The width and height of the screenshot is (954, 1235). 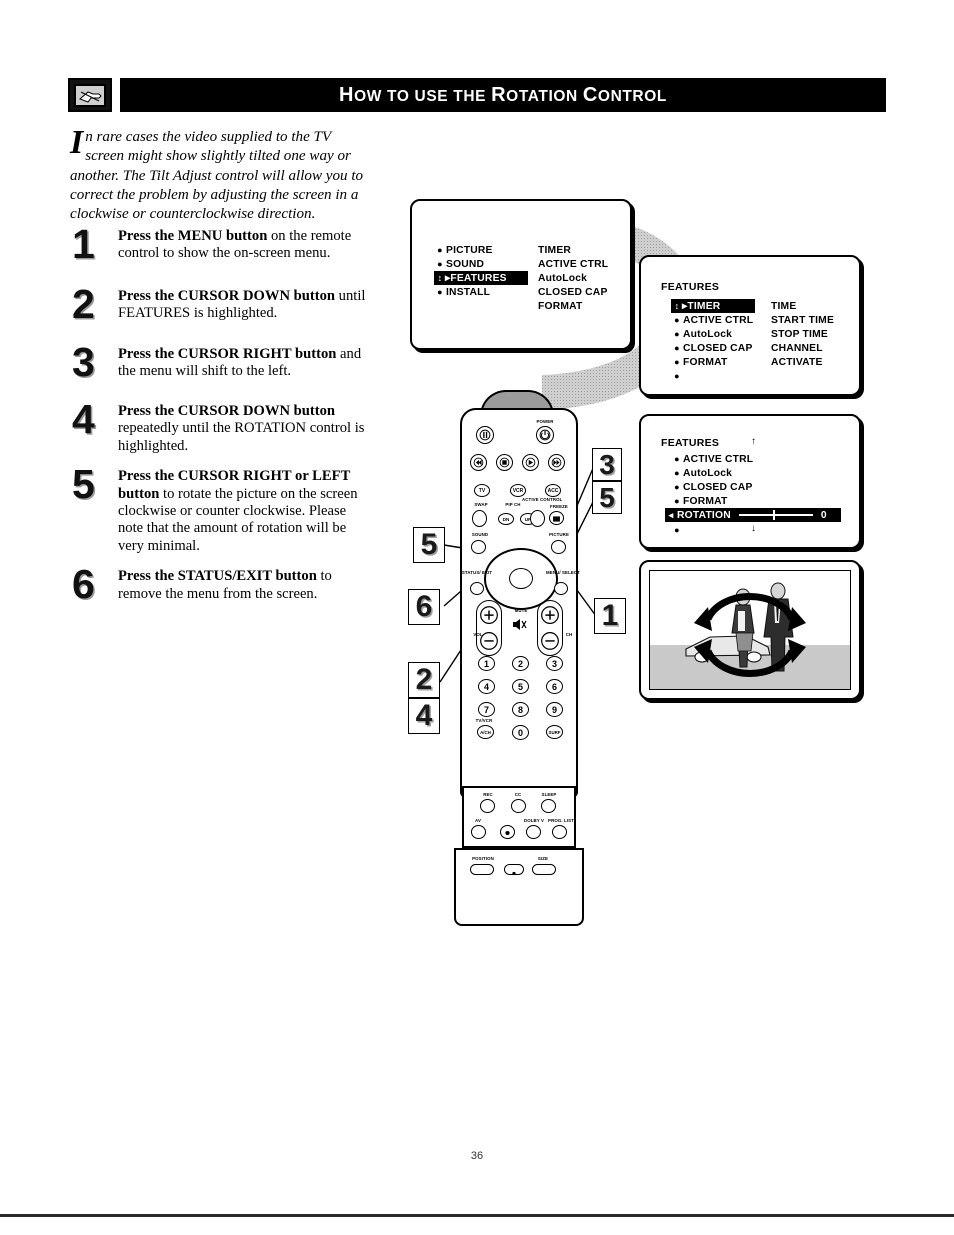 What do you see at coordinates (519, 624) in the screenshot?
I see `mute-button` at bounding box center [519, 624].